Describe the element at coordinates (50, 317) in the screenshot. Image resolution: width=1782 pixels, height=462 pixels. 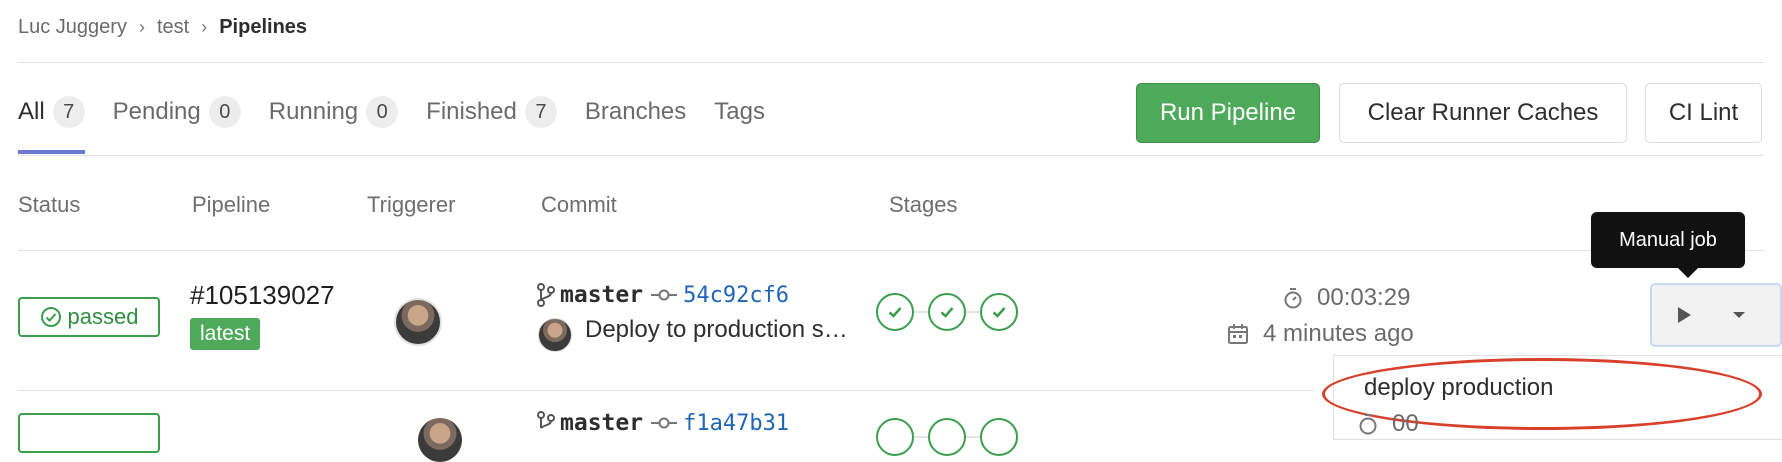
I see `check-circle-icon` at that location.